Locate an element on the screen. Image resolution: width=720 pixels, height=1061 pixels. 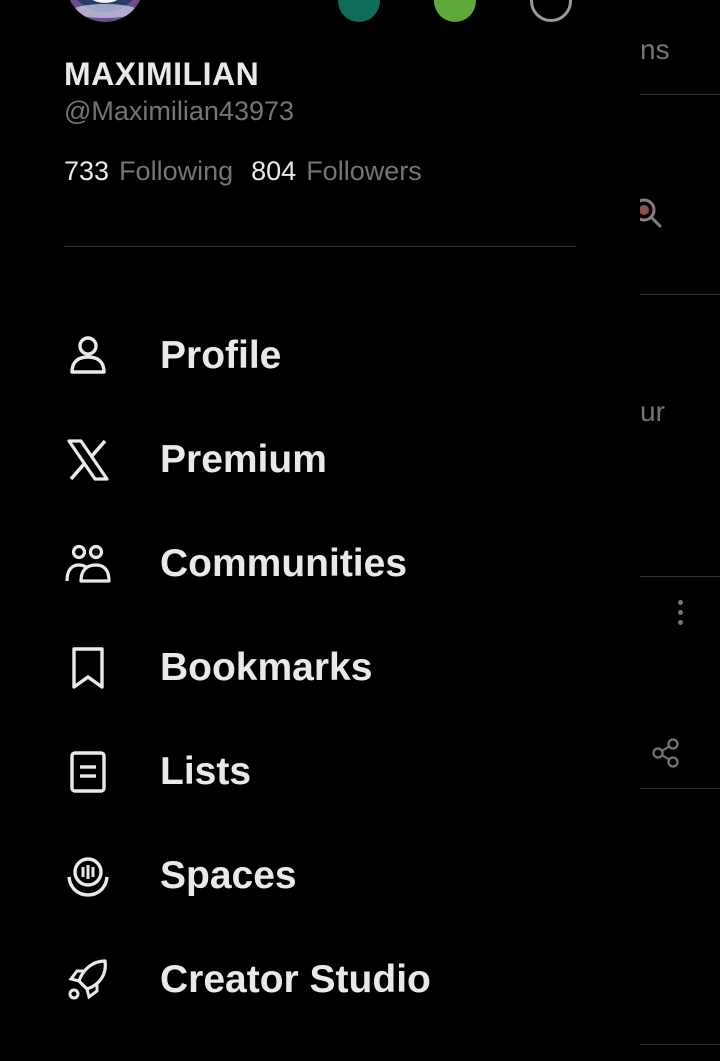
user-handle: @Maximilian43973 is located at coordinates (179, 111).